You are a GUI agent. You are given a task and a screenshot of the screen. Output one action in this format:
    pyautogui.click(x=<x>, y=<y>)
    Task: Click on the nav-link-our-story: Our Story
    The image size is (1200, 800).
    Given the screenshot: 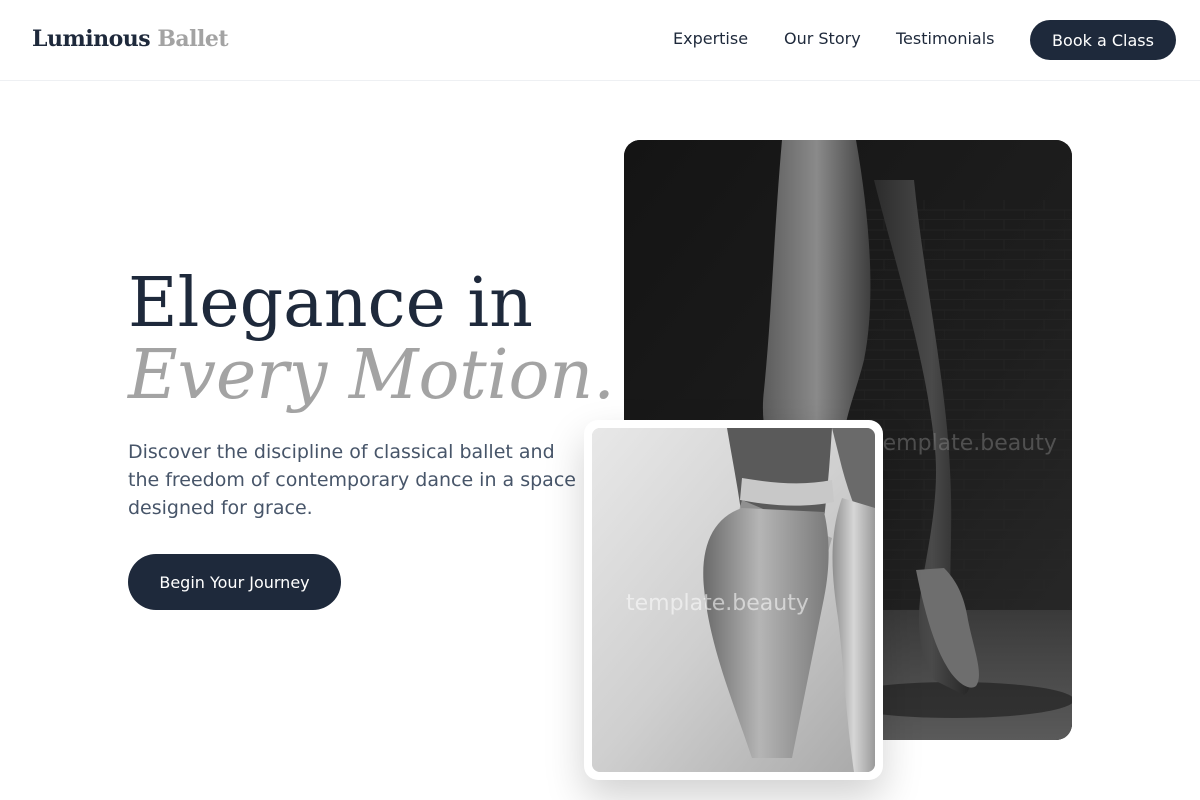 What is the action you would take?
    pyautogui.click(x=822, y=38)
    